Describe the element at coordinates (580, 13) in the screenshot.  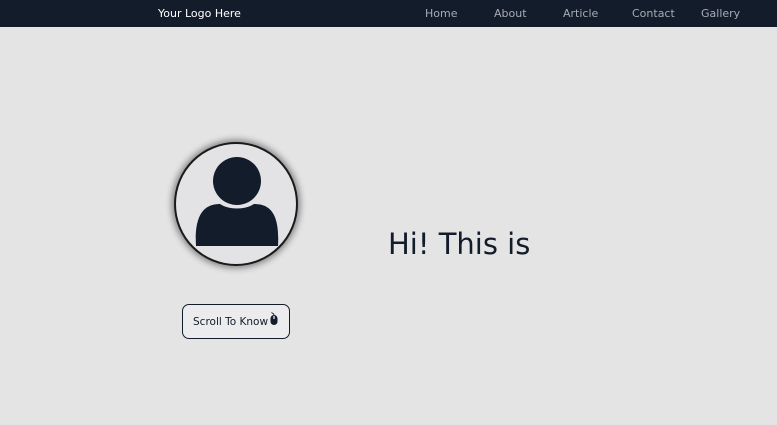
I see `nav-link-article: Article` at that location.